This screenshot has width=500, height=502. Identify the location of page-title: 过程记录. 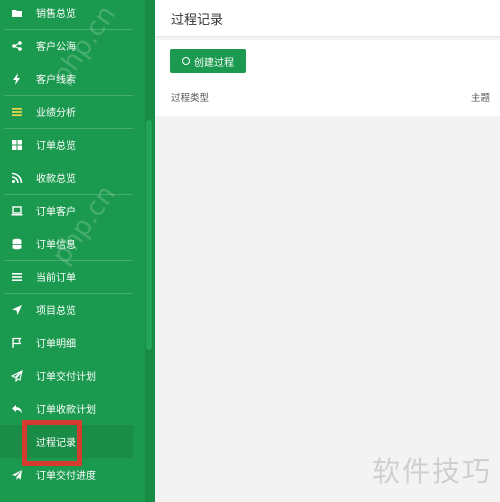
(197, 20).